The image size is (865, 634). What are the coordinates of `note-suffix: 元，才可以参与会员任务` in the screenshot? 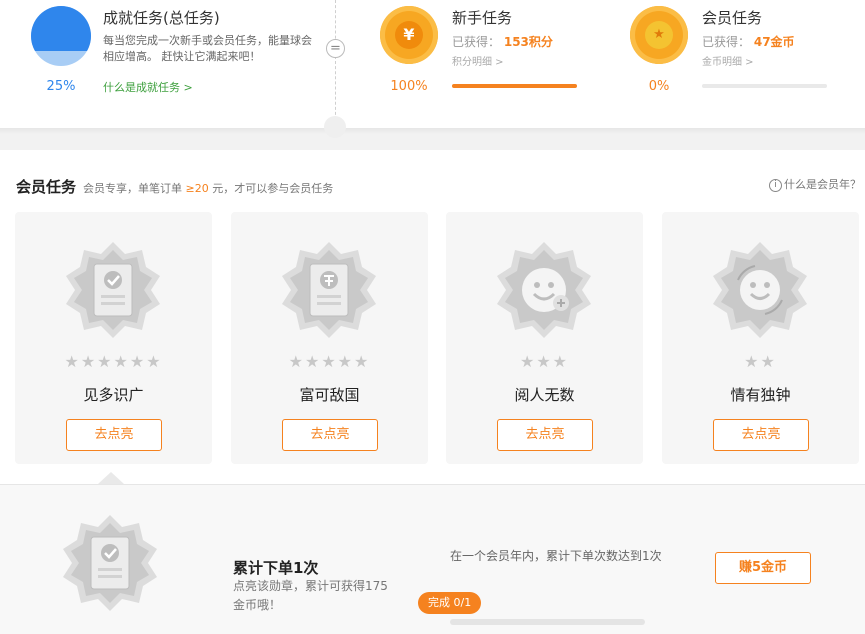 It's located at (273, 188).